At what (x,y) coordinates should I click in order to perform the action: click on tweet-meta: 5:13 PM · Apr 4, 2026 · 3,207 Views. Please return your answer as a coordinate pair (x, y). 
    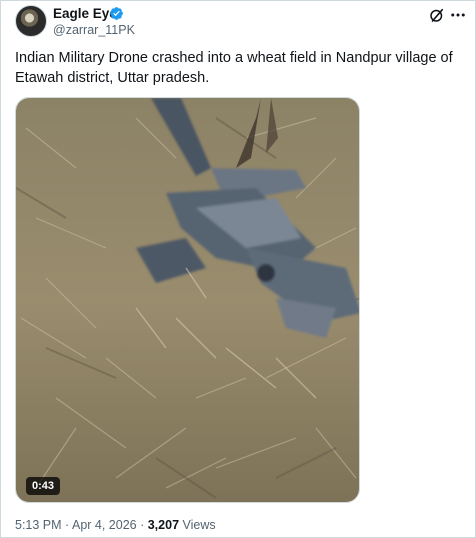
    Looking at the image, I should click on (115, 525).